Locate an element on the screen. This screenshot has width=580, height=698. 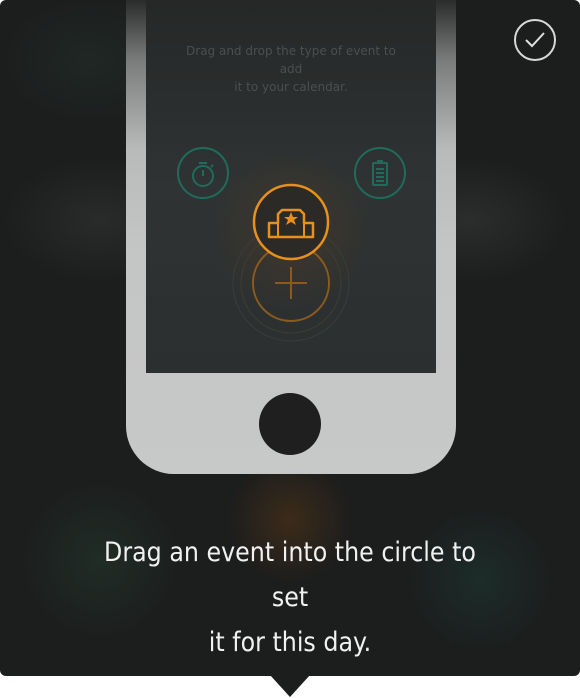
stopwatch-icon is located at coordinates (203, 173).